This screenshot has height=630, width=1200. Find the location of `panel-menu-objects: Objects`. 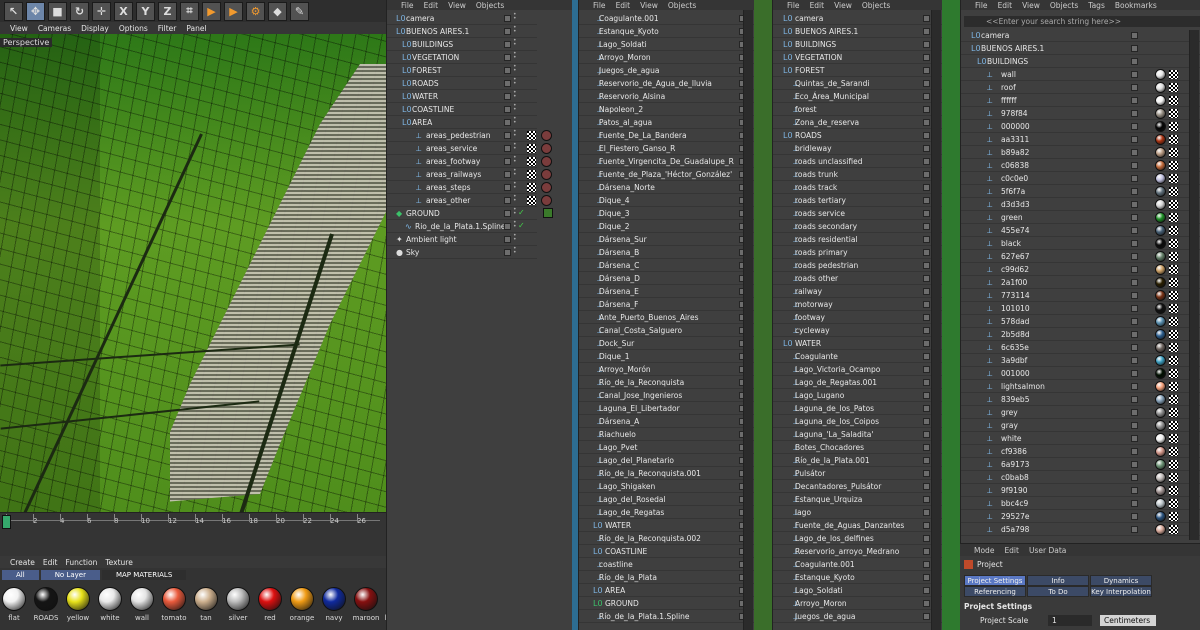

panel-menu-objects: Objects is located at coordinates (876, 5).